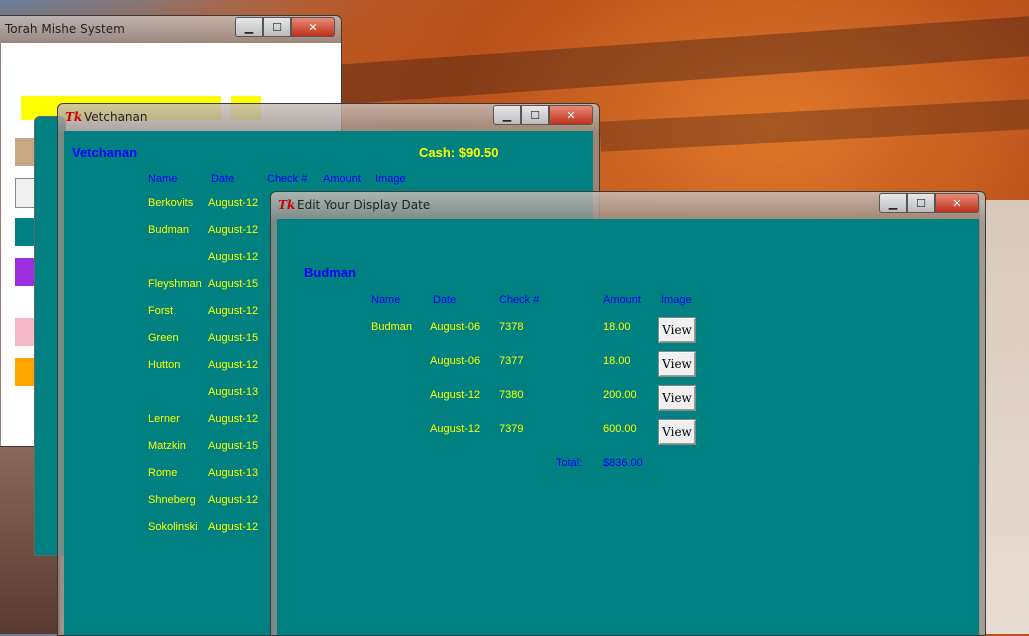 The image size is (1029, 636). I want to click on row-name: Matzkin, so click(167, 446).